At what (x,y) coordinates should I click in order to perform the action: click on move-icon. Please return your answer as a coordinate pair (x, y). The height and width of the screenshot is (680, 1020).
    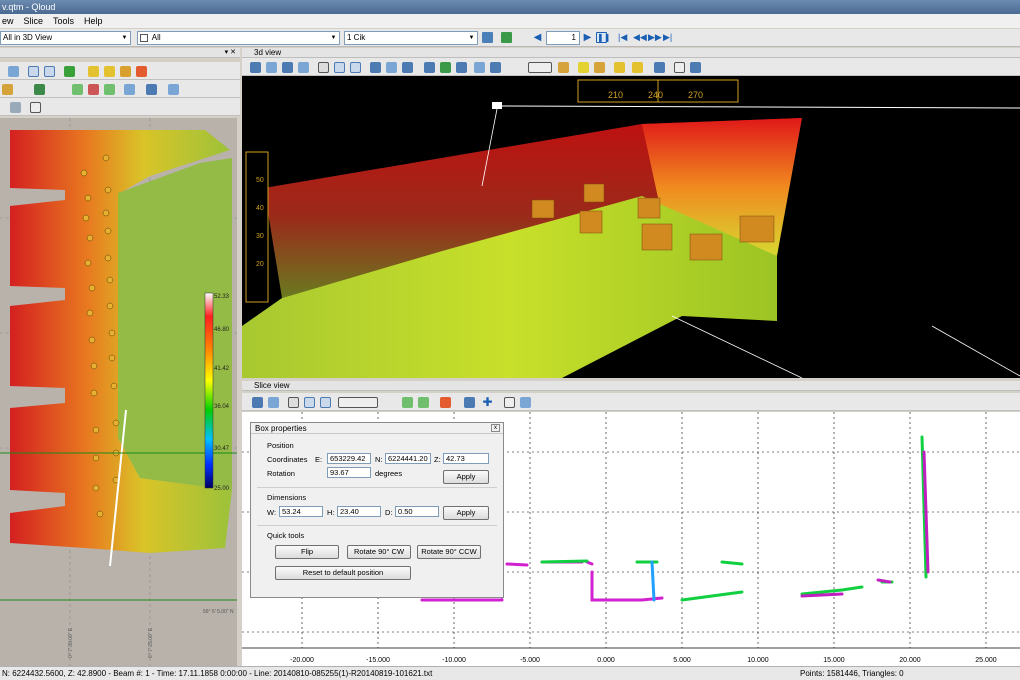
    Looking at the image, I should click on (287, 67).